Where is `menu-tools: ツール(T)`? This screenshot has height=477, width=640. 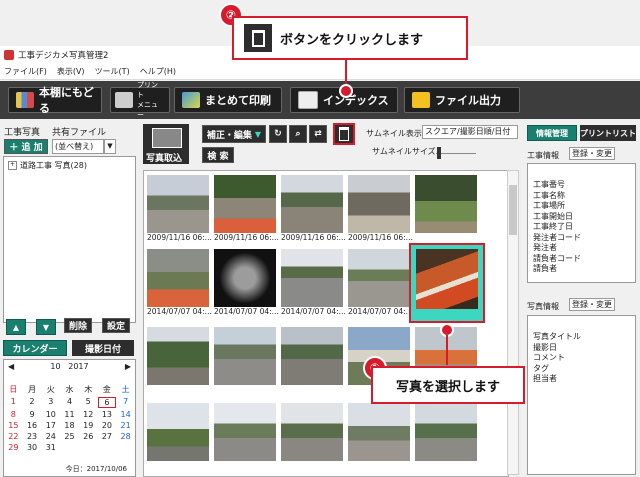 menu-tools: ツール(T) is located at coordinates (112, 71).